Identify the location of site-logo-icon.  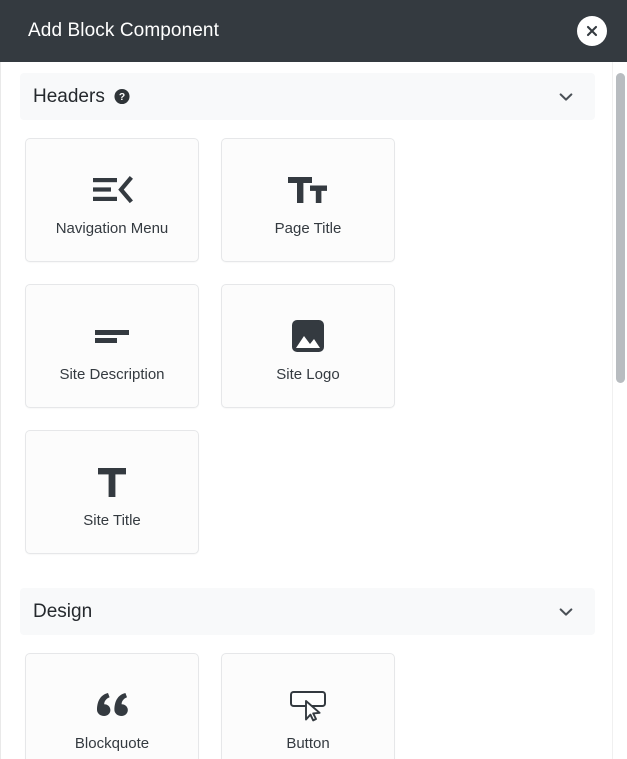
(308, 336).